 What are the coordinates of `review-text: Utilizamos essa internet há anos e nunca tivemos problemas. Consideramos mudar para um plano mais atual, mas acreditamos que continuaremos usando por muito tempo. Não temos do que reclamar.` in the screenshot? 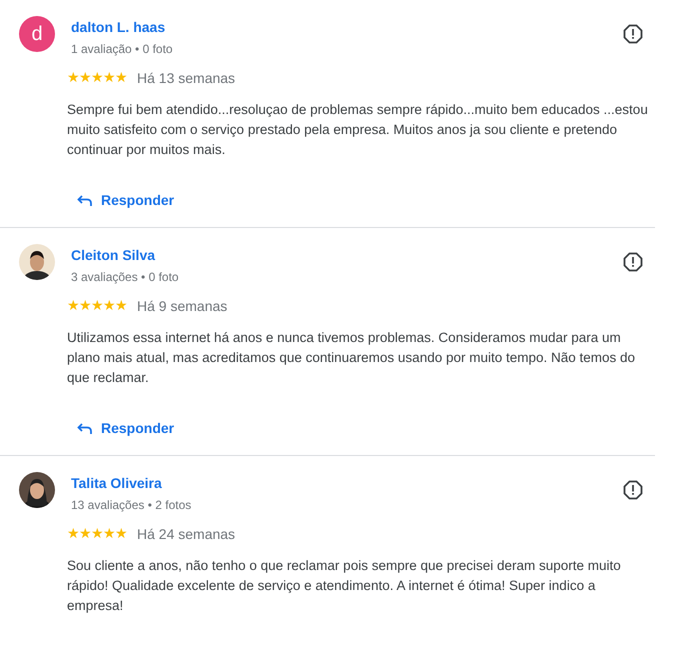 It's located at (351, 358).